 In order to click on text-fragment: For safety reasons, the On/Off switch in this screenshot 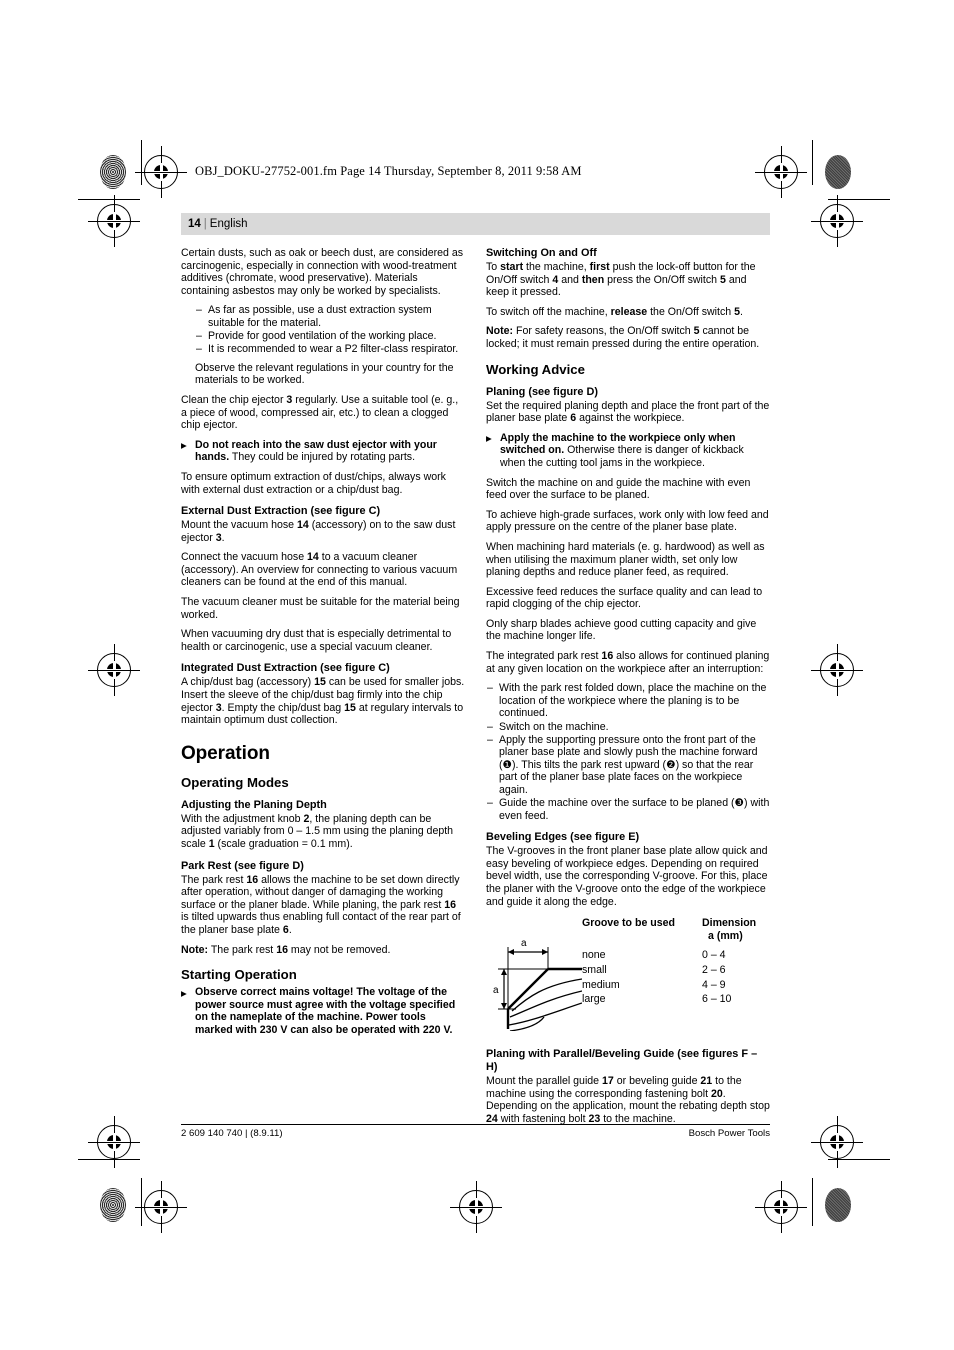, I will do `click(603, 331)`.